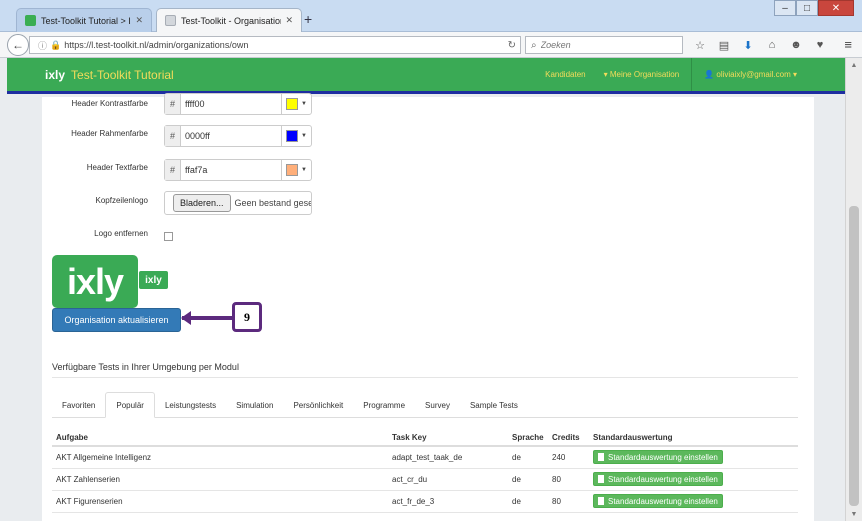  What do you see at coordinates (231, 104) in the screenshot?
I see `header-contrast-hex-field` at bounding box center [231, 104].